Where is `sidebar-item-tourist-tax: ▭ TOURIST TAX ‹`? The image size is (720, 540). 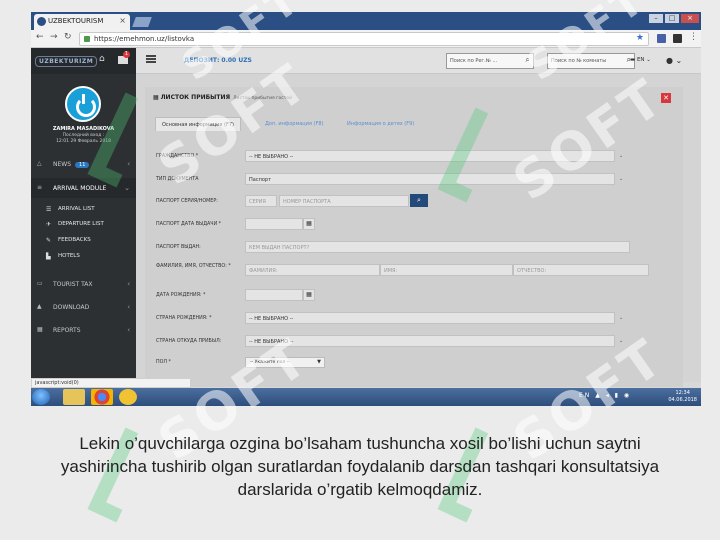
sidebar-item-tourist-tax: ▭ TOURIST TAX ‹ is located at coordinates (83, 284).